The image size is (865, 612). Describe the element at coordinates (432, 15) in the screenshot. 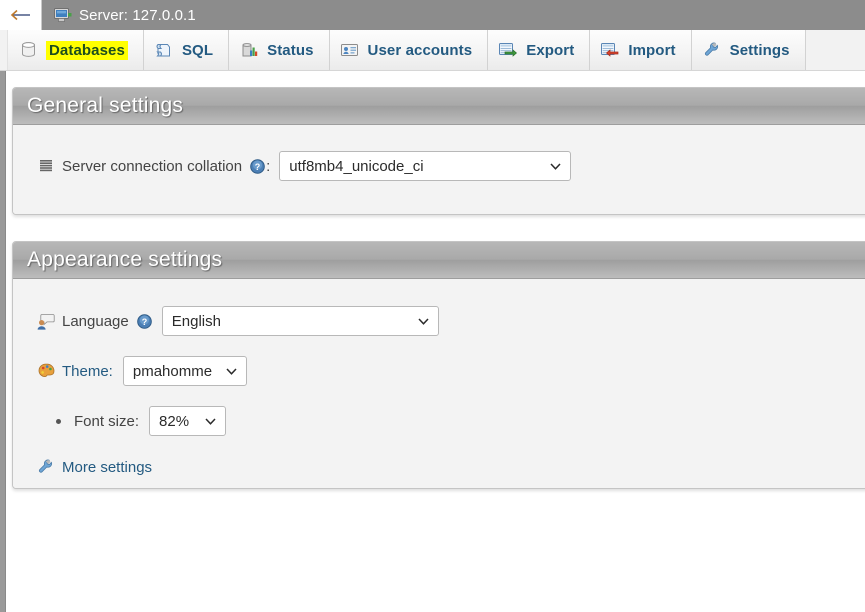

I see `server-titlebar: Server: 127.0.0.1` at that location.